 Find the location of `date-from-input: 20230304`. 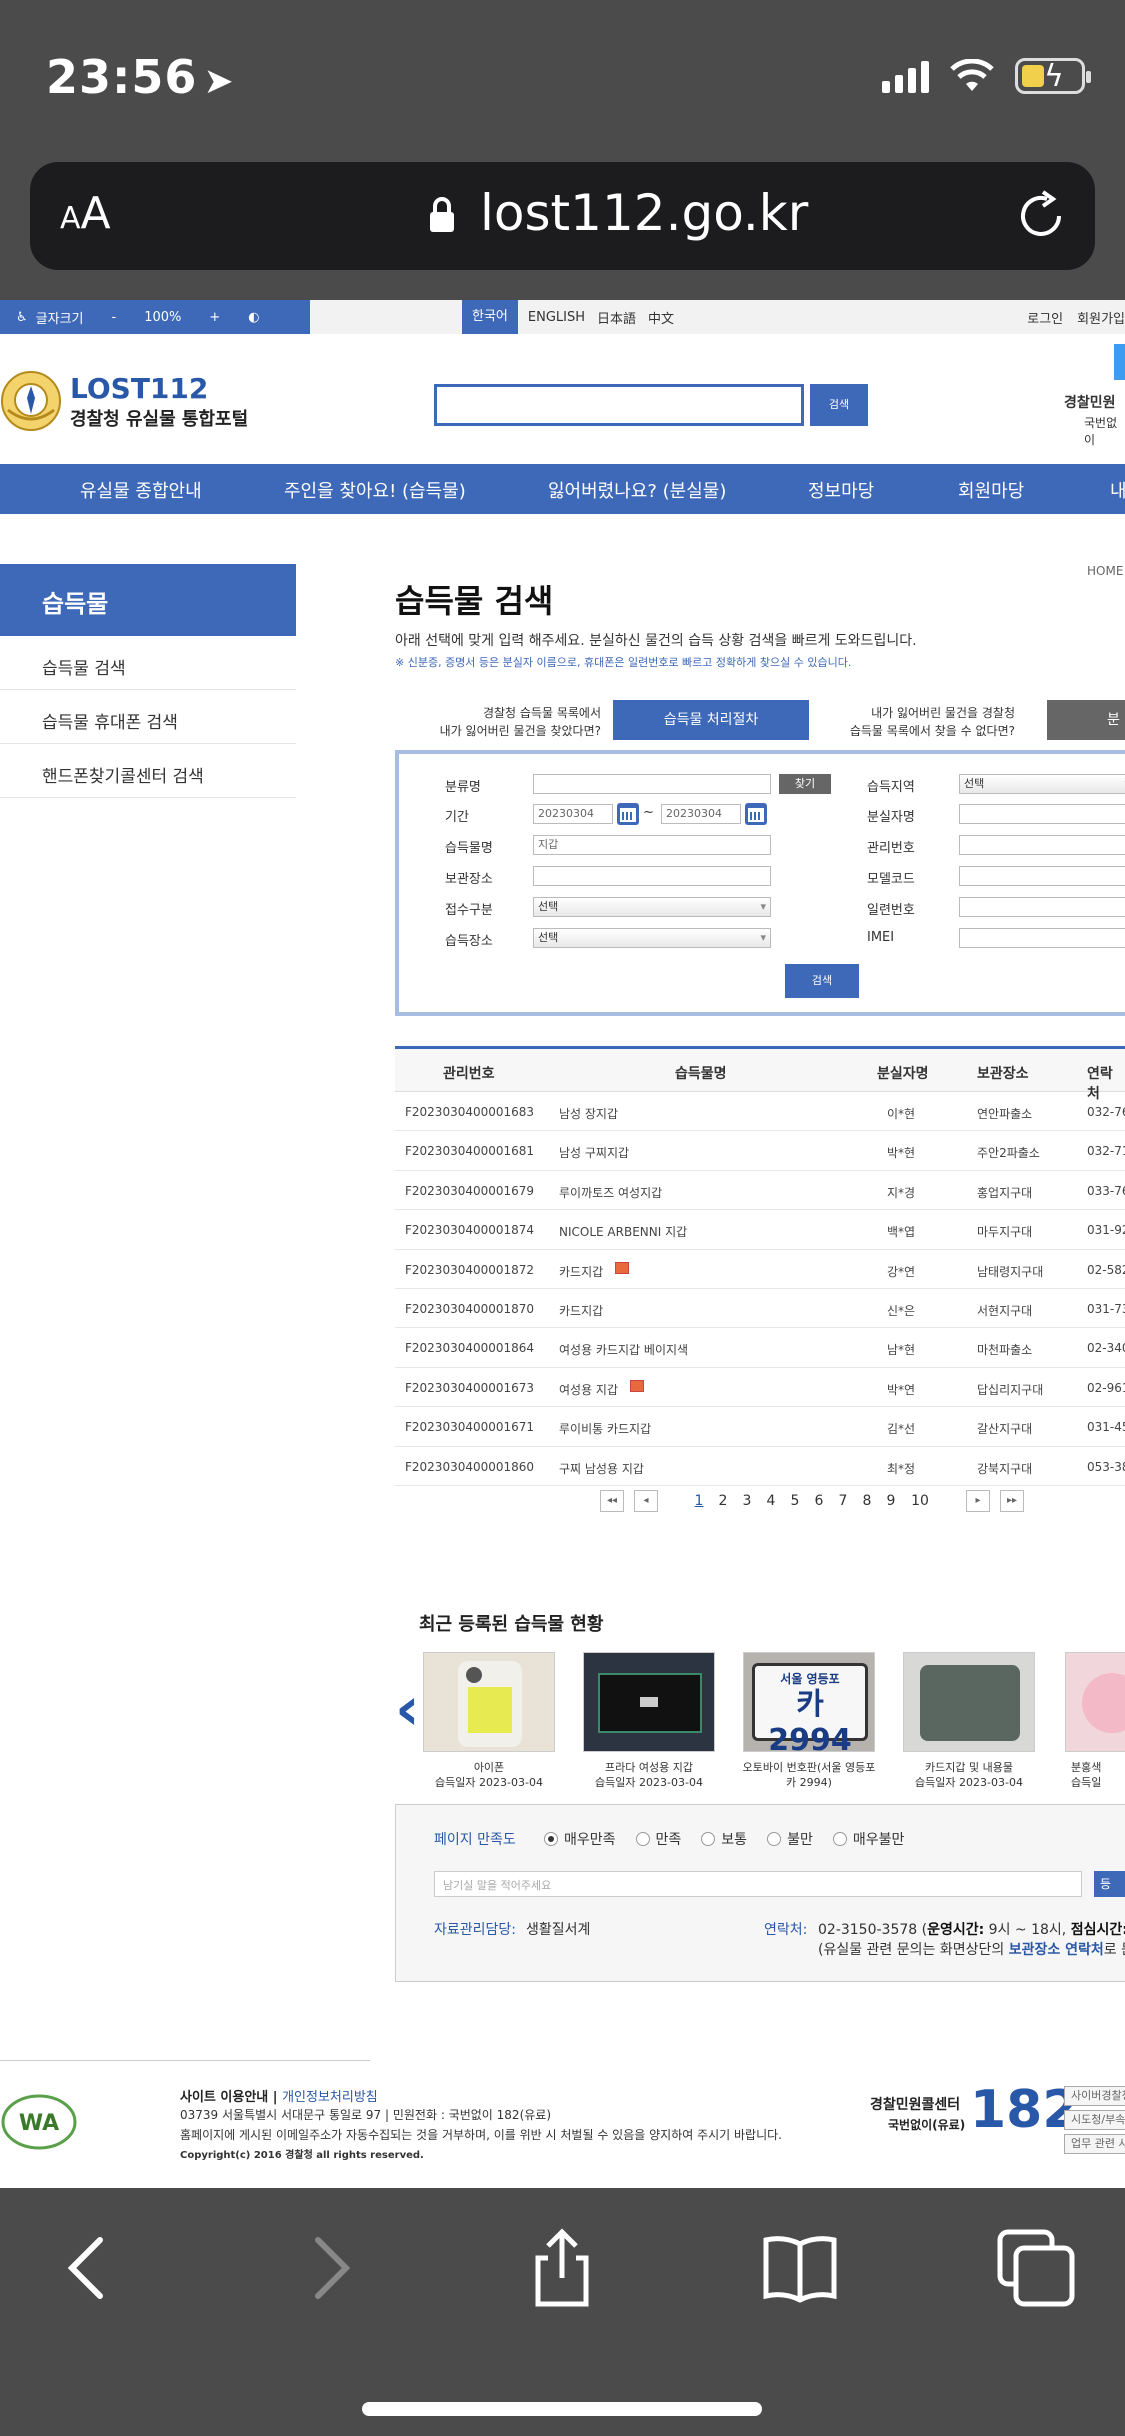

date-from-input: 20230304 is located at coordinates (573, 814).